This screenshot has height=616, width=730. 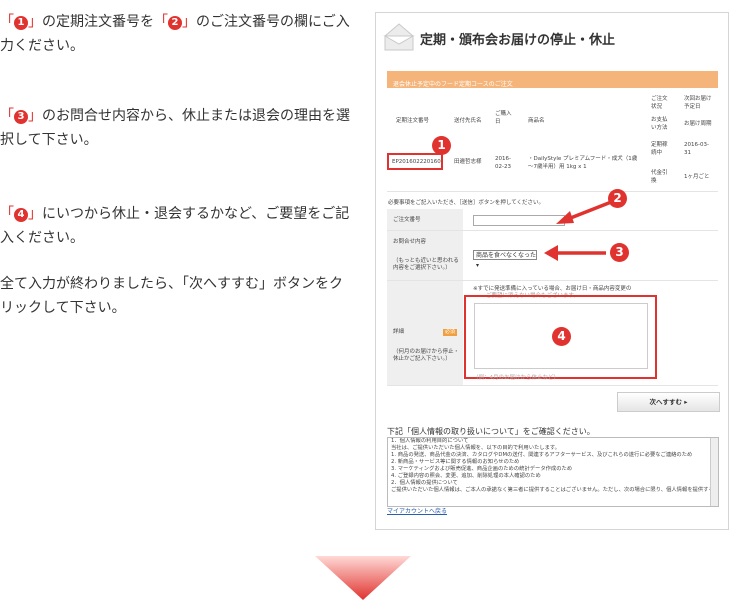 I want to click on order-number-input, so click(x=519, y=220).